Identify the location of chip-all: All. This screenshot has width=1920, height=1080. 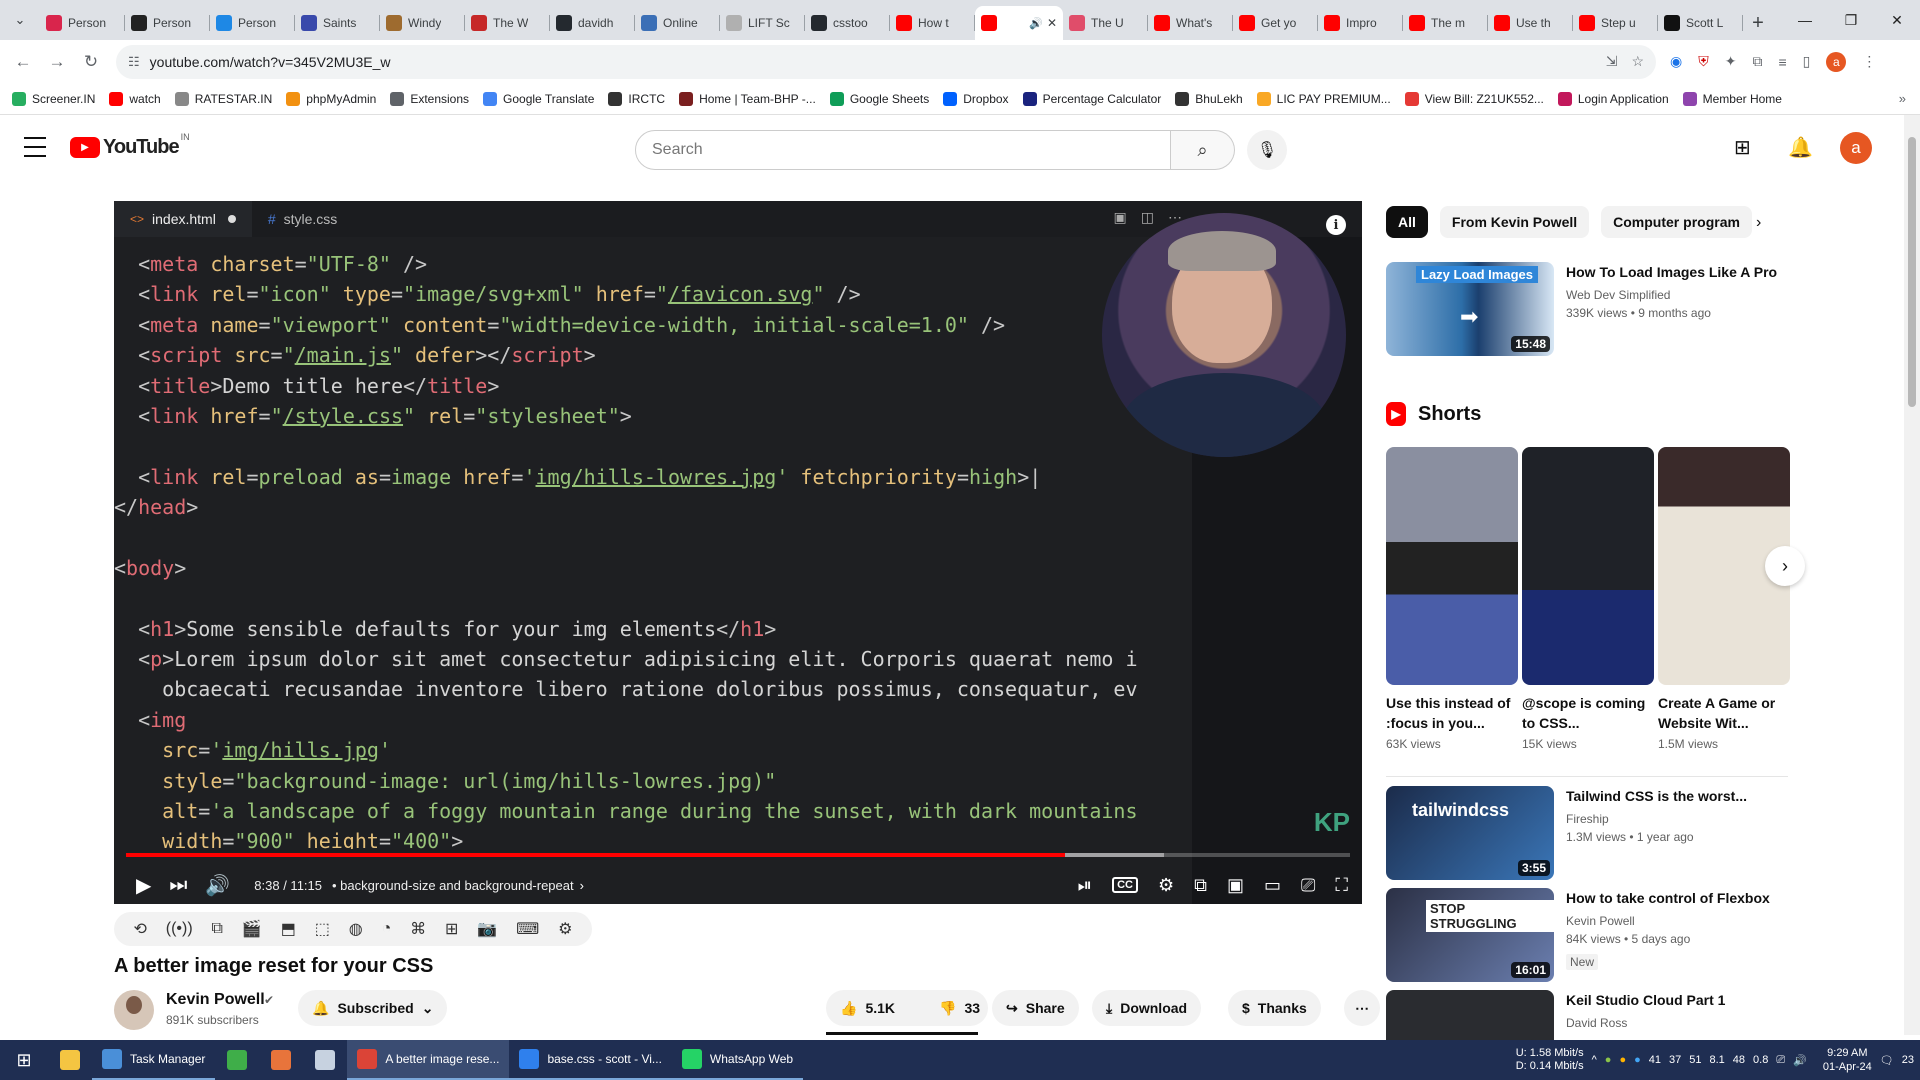
(1407, 222).